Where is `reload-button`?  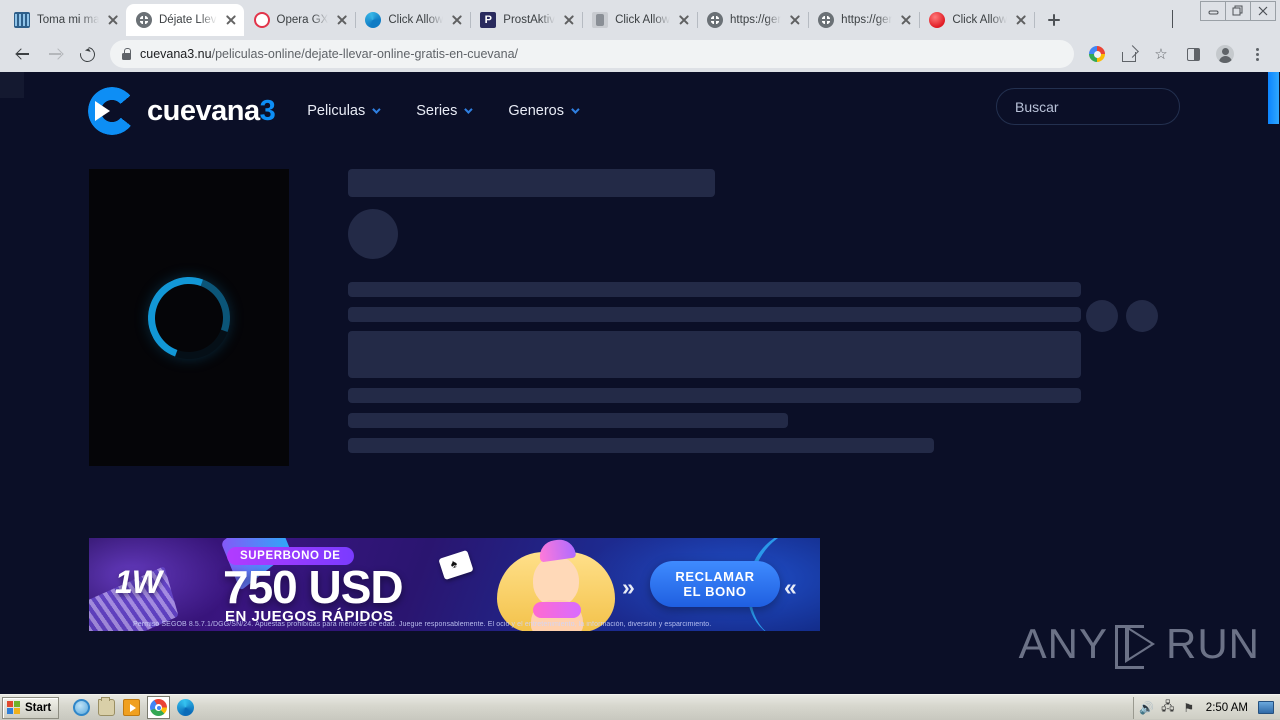 reload-button is located at coordinates (87, 54).